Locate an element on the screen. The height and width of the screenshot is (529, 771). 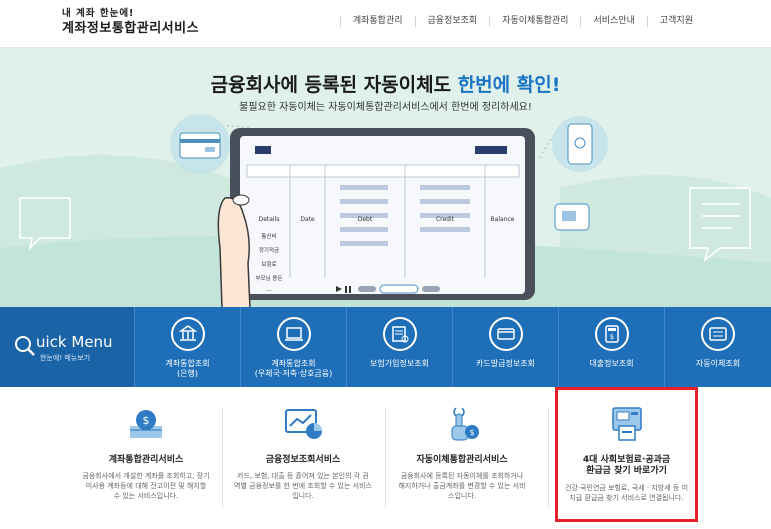
site-logo: 내 계좌 한눈에! 계좌정보통합관리서비스 is located at coordinates (130, 22).